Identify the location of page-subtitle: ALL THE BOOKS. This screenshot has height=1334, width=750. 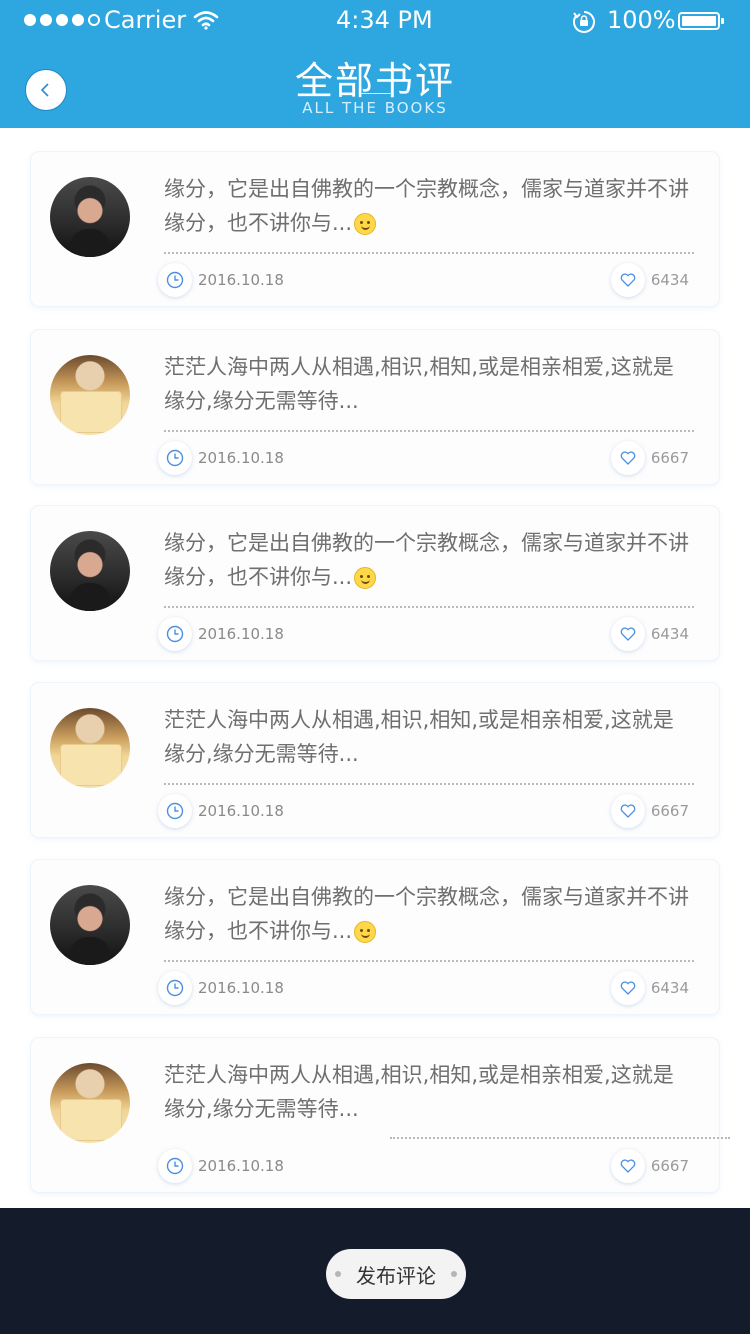
(375, 108).